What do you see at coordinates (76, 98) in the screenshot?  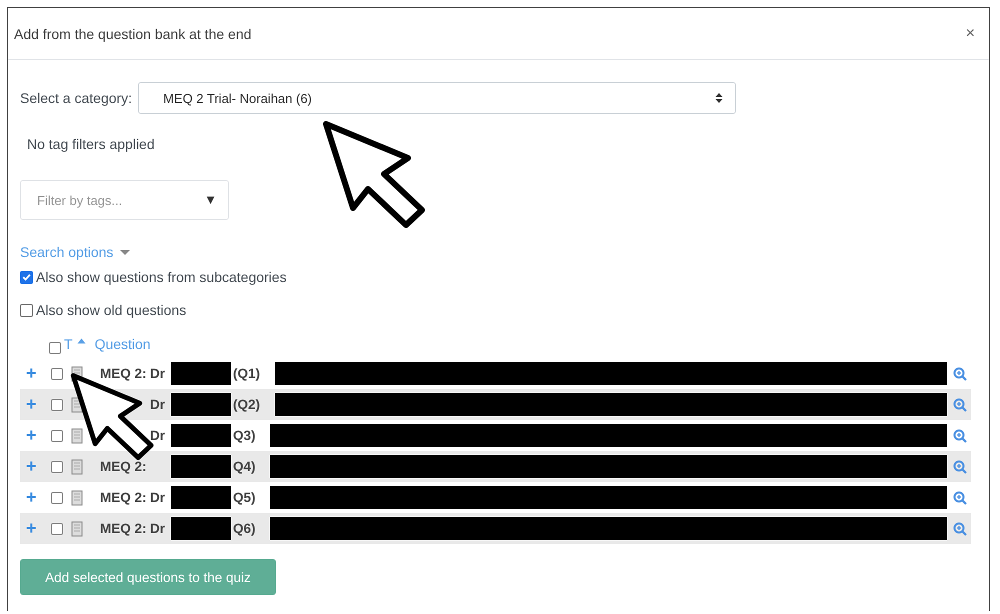 I see `category-label: Select a category:` at bounding box center [76, 98].